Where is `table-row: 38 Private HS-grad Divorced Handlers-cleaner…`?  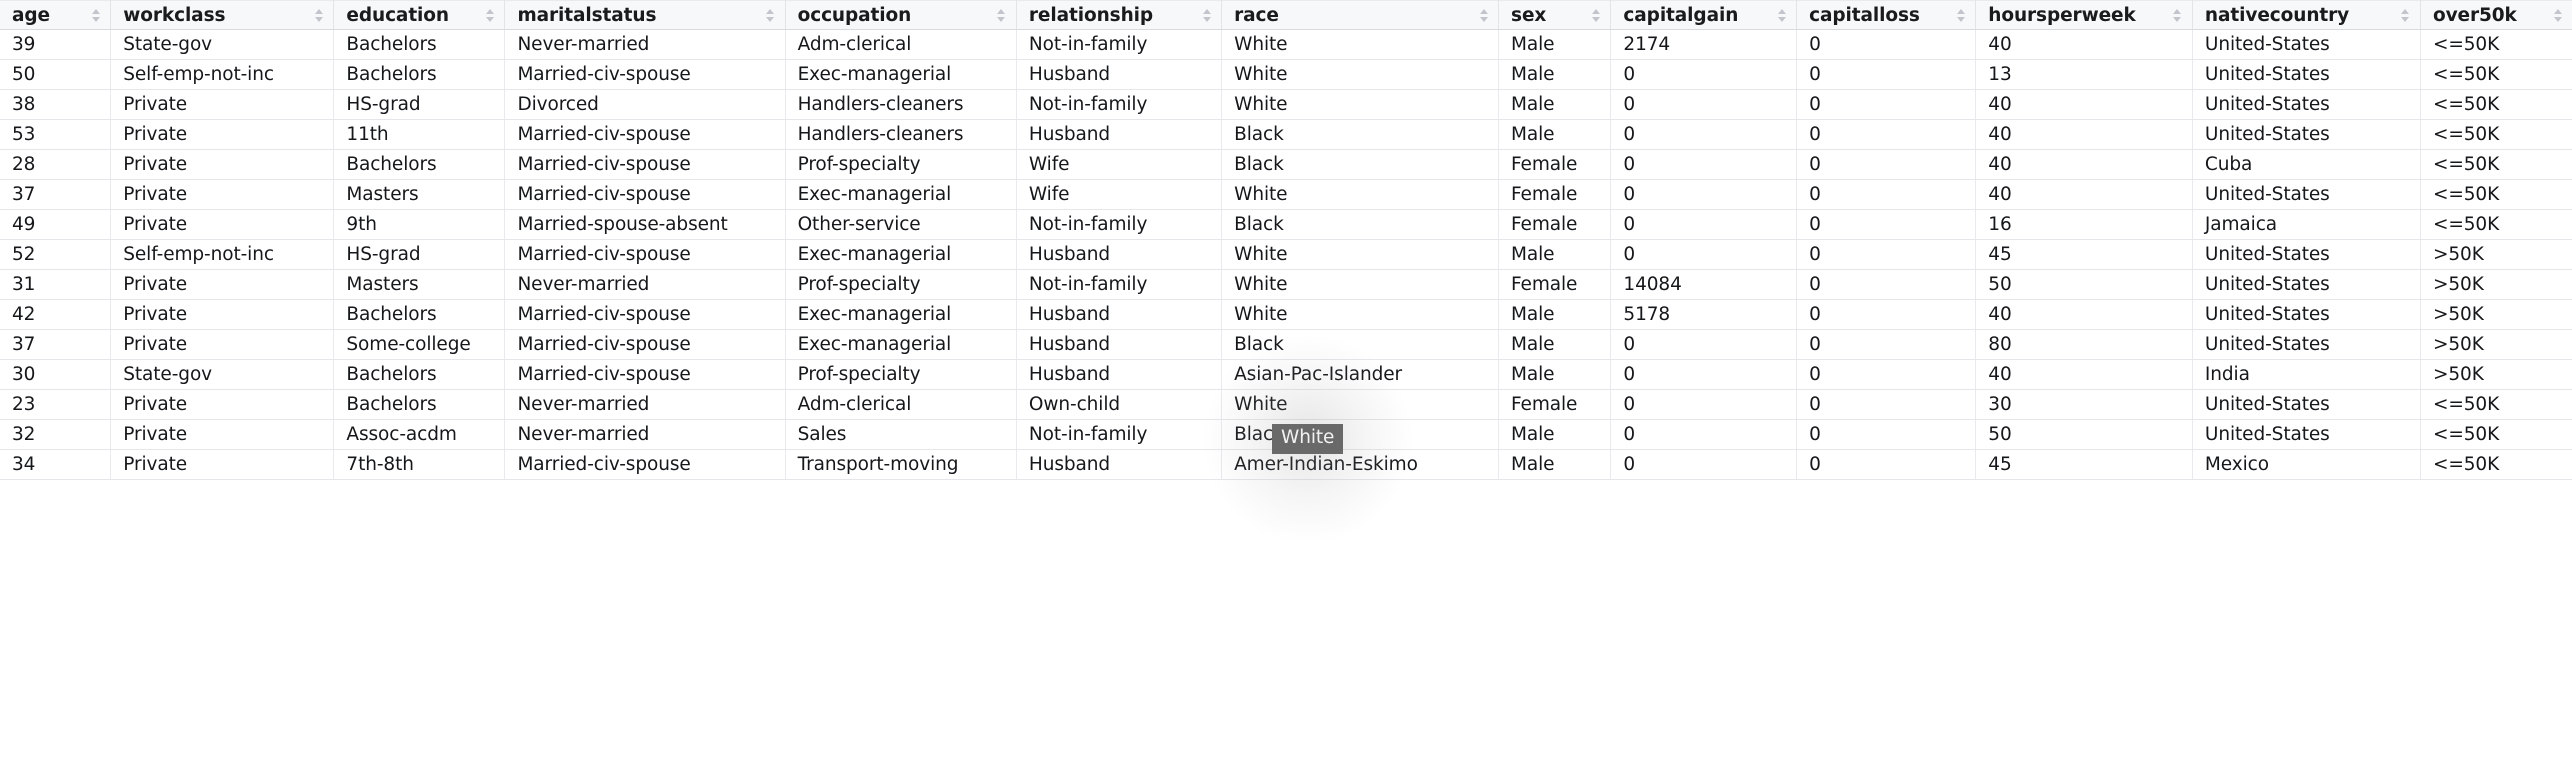
table-row: 38 Private HS-grad Divorced Handlers-cleaner… is located at coordinates (1286, 104).